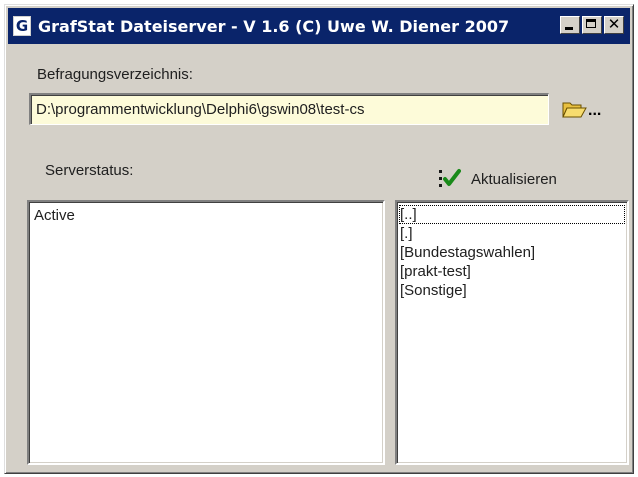 The height and width of the screenshot is (477, 638). I want to click on window-controls: ✕, so click(591, 24).